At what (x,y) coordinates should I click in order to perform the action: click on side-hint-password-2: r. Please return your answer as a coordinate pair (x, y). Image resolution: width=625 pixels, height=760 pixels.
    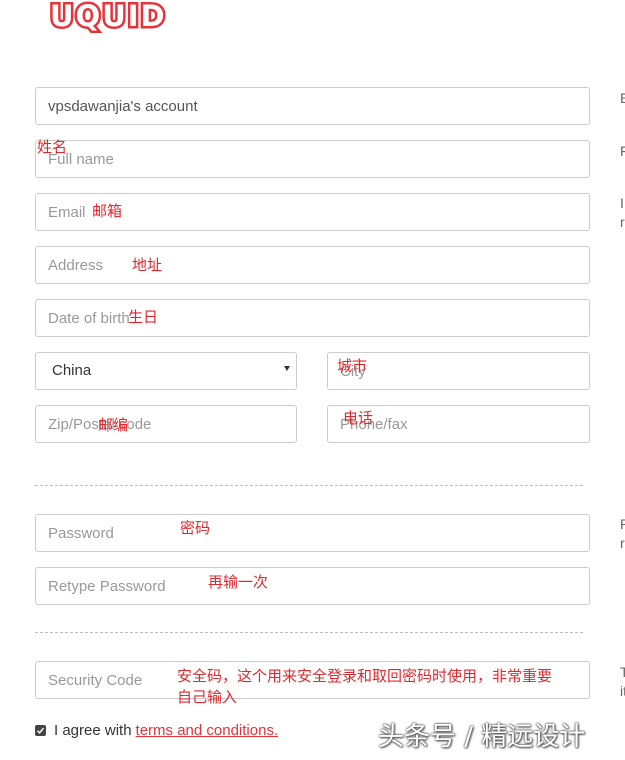
    Looking at the image, I should click on (622, 543).